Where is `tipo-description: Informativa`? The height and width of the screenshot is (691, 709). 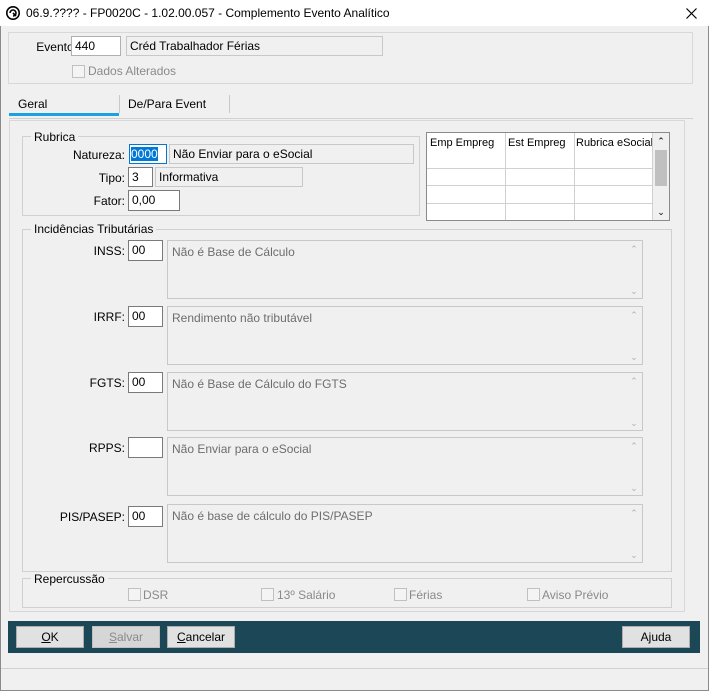
tipo-description: Informativa is located at coordinates (229, 177).